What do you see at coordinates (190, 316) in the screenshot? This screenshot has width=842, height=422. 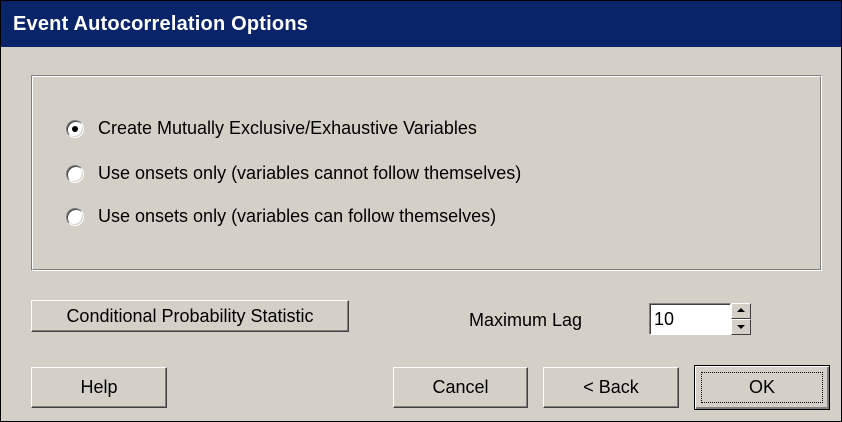 I see `conditional-probability-statistic-button: Conditional Probability Statistic` at bounding box center [190, 316].